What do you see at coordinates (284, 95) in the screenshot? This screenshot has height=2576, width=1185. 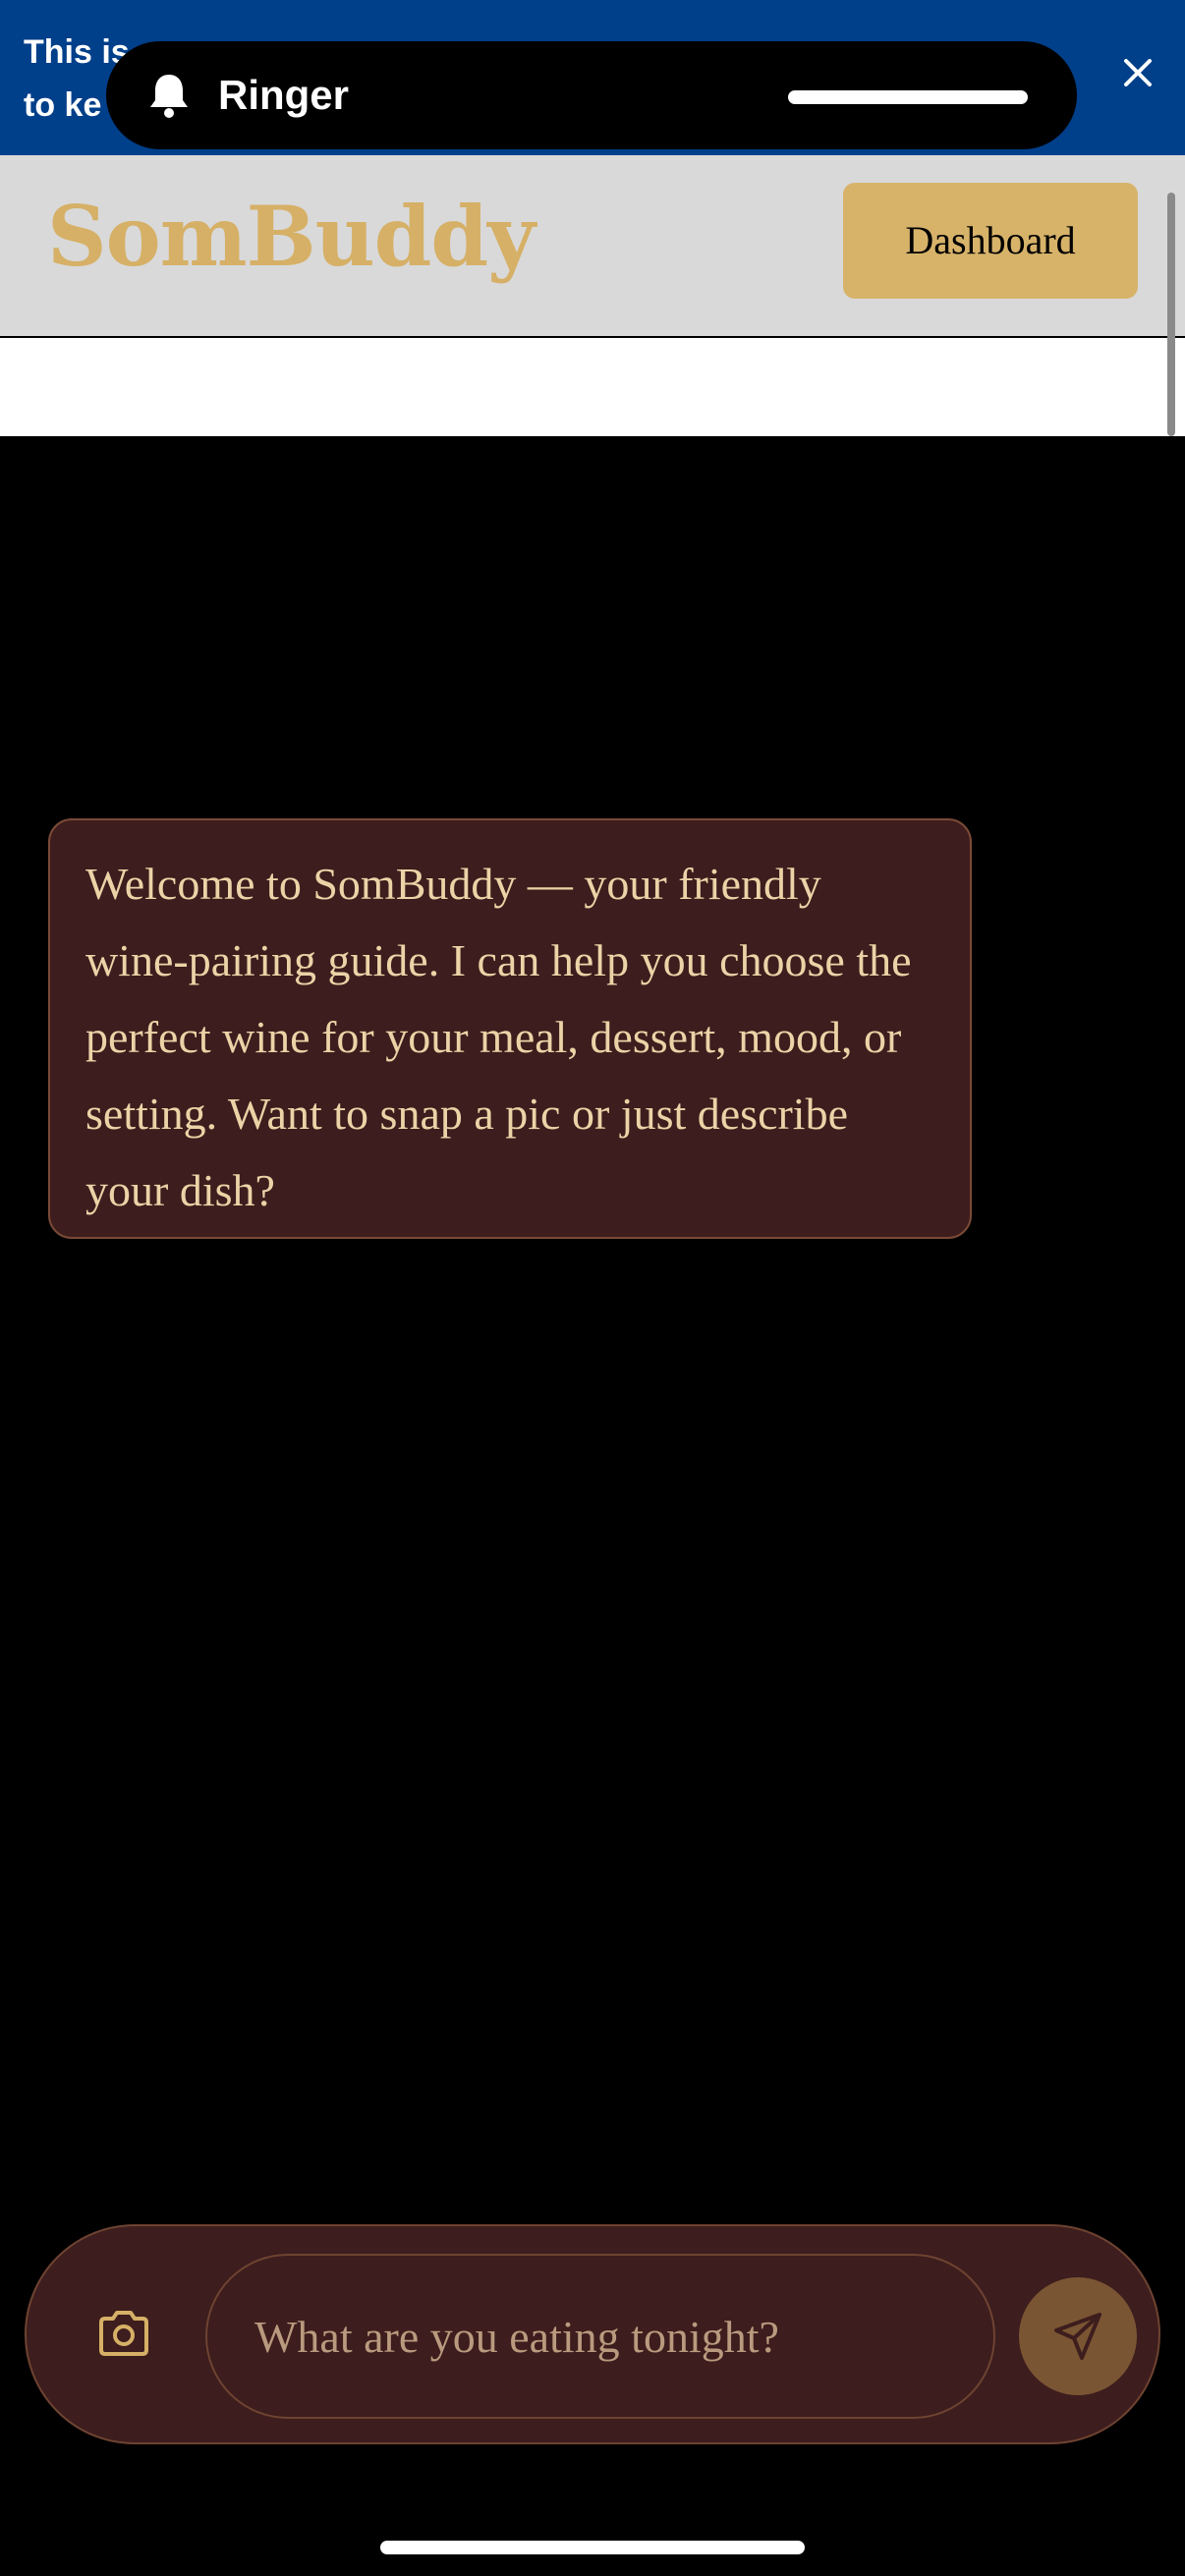 I see `ringer-label: Ringer` at bounding box center [284, 95].